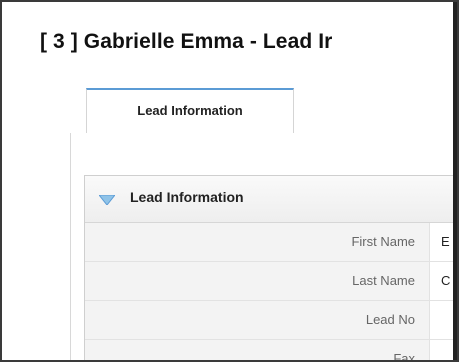 The image size is (459, 362). I want to click on field-label: First Name, so click(257, 242).